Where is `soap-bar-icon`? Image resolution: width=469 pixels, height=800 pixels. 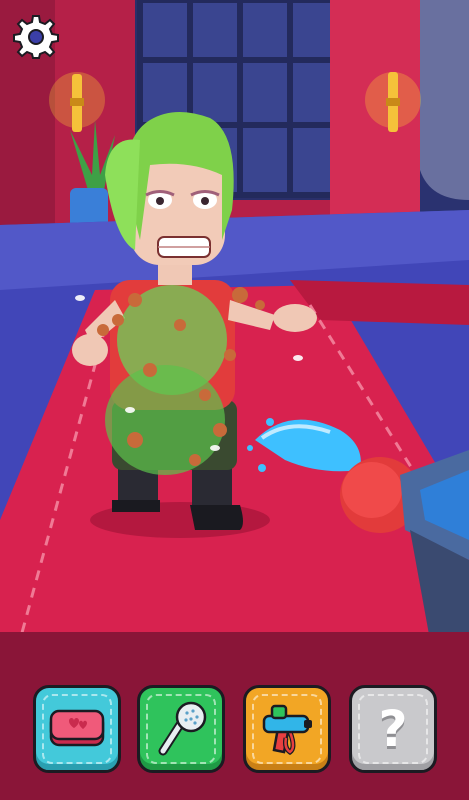
soap-bar-icon is located at coordinates (77, 728).